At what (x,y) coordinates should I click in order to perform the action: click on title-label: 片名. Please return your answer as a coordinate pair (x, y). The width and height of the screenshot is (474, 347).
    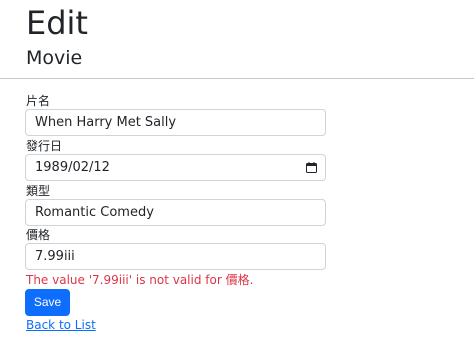
    Looking at the image, I should click on (38, 101).